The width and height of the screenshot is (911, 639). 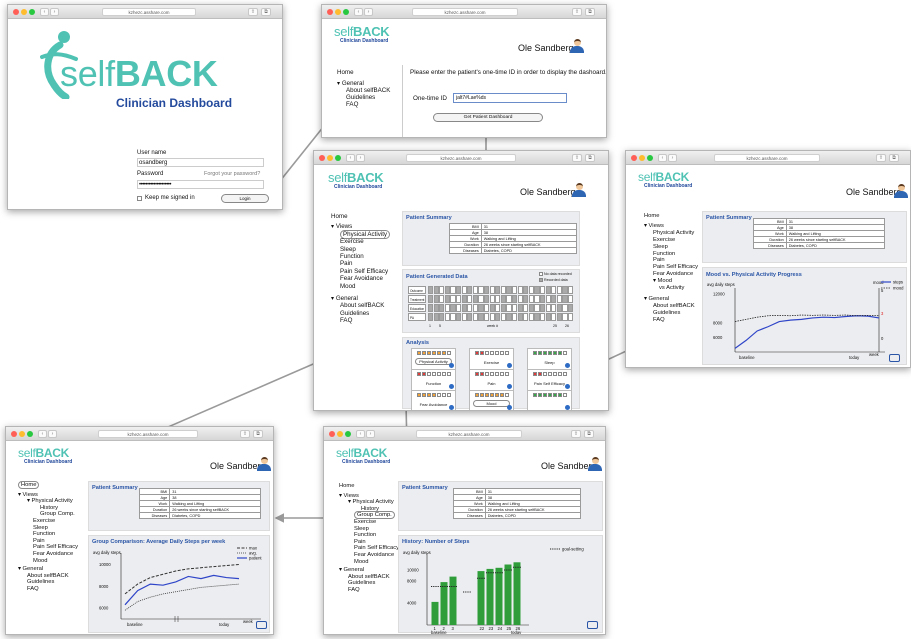 What do you see at coordinates (200, 162) in the screenshot?
I see `username-field: osandberg` at bounding box center [200, 162].